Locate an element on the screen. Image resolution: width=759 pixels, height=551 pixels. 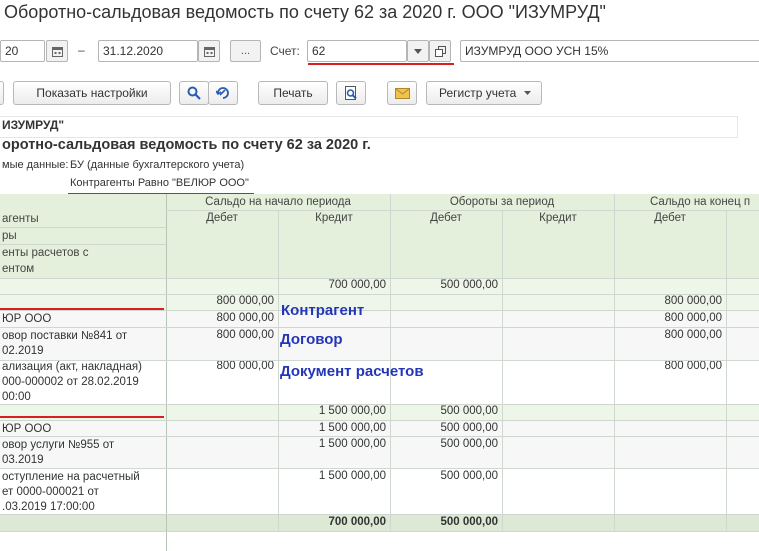
account-underline is located at coordinates (381, 64).